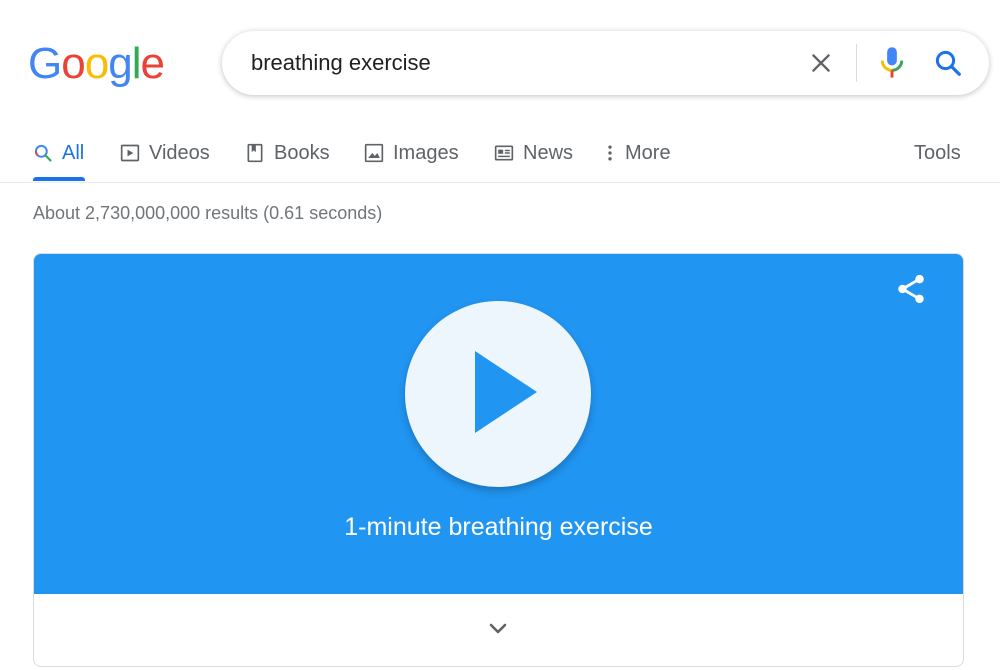 Image resolution: width=1000 pixels, height=670 pixels. What do you see at coordinates (548, 152) in the screenshot?
I see `tab-label: News` at bounding box center [548, 152].